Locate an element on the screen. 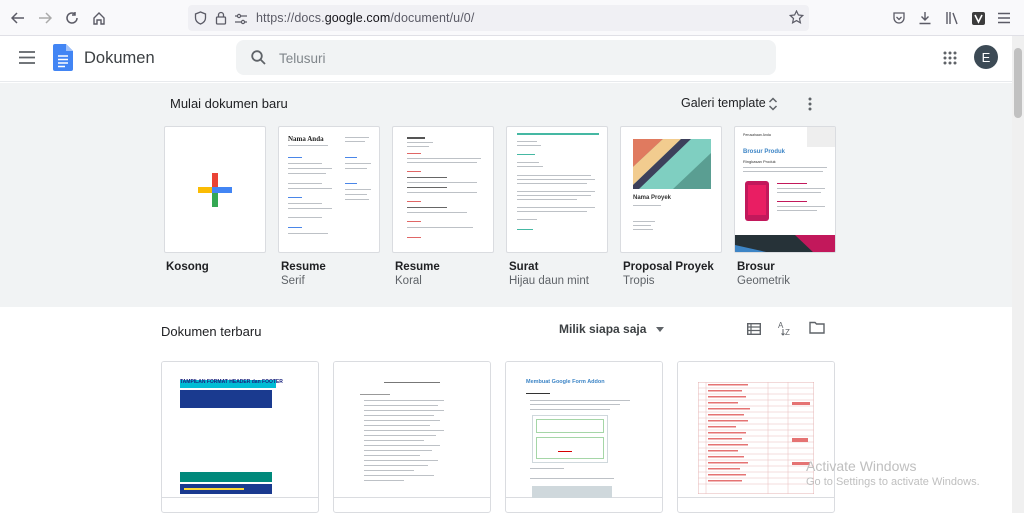  scrollbar-thumb is located at coordinates (1018, 83).